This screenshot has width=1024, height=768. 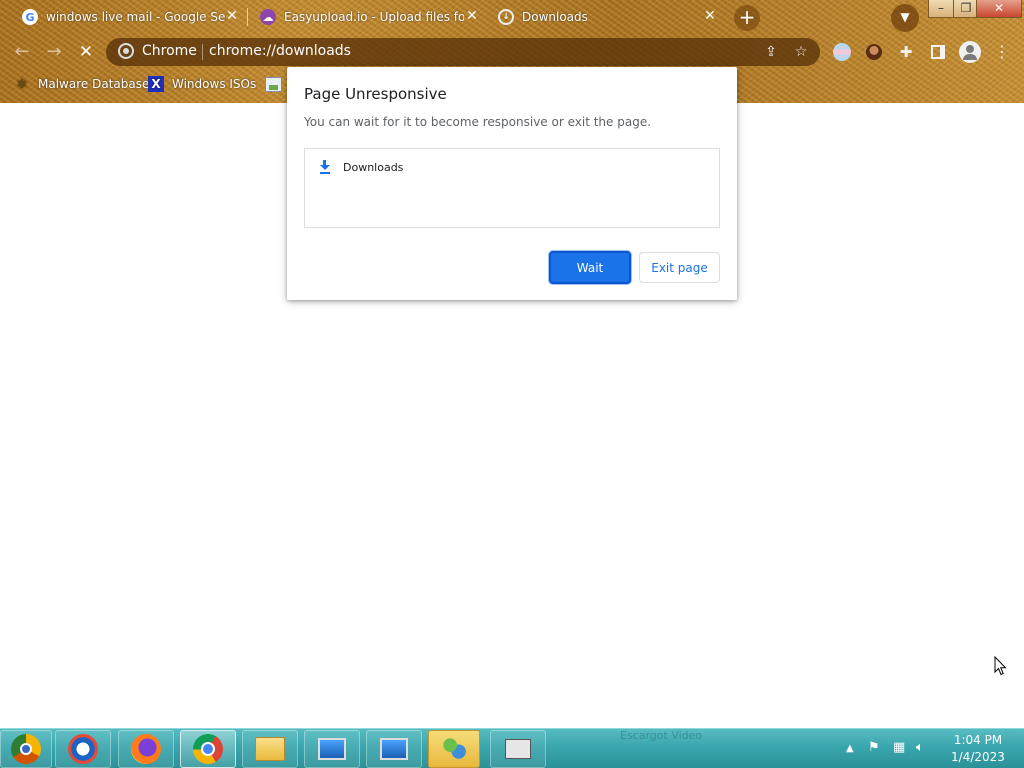 What do you see at coordinates (247, 17) in the screenshot?
I see `tab-separator` at bounding box center [247, 17].